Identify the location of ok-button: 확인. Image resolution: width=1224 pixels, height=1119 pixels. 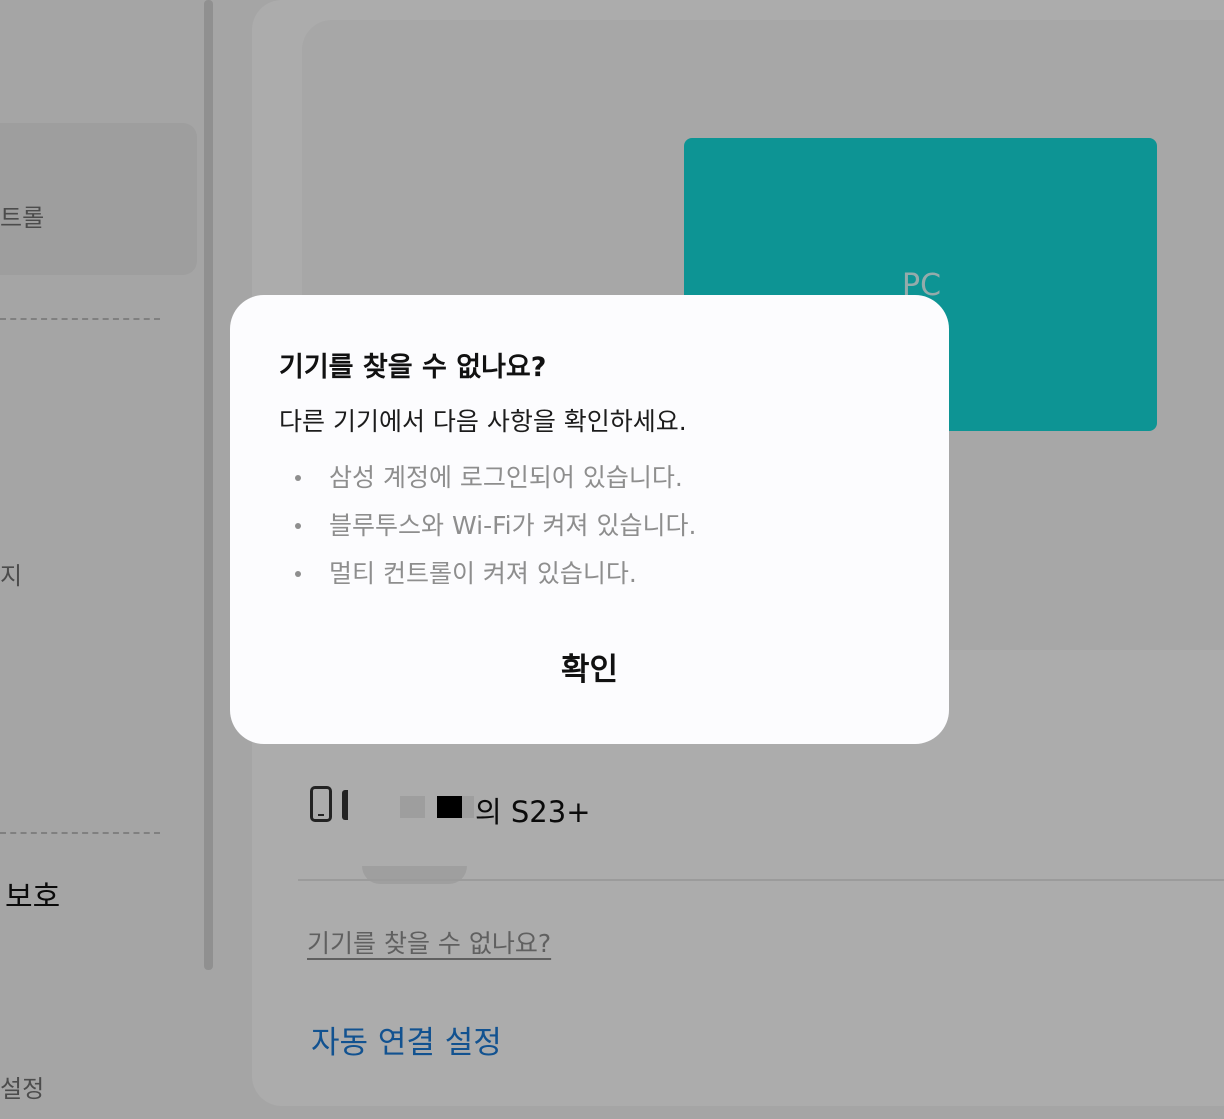
(590, 666).